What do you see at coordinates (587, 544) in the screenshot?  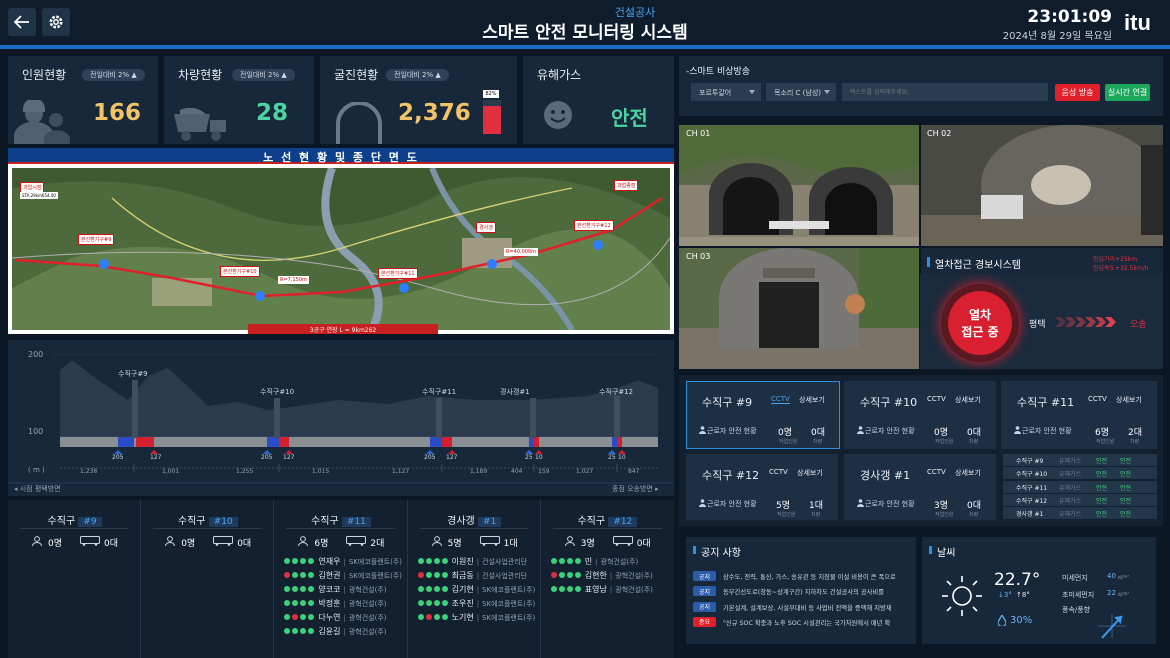 I see `worker-count: 3명` at bounding box center [587, 544].